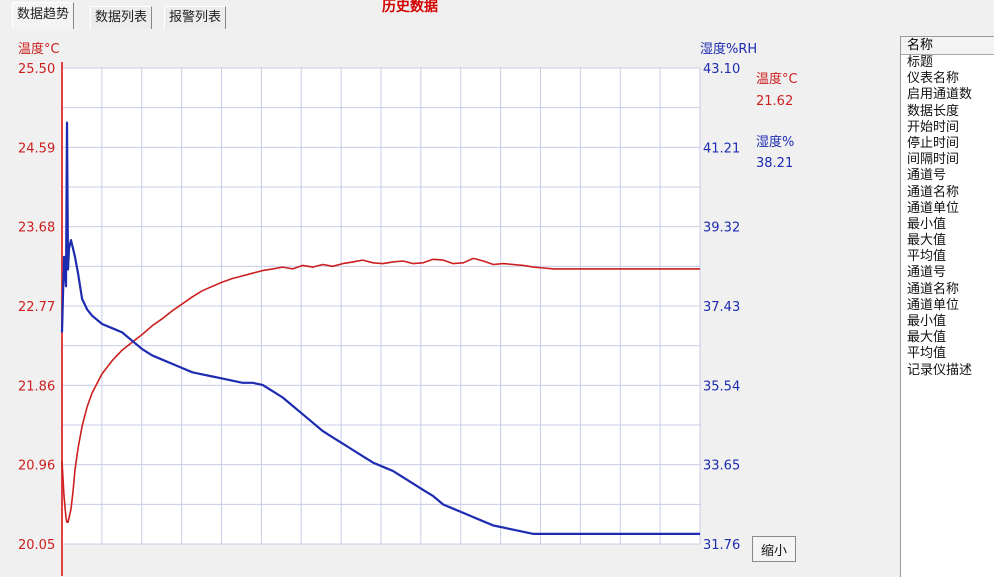 Image resolution: width=994 pixels, height=577 pixels. I want to click on left-tick-label: 21.86, so click(36, 386).